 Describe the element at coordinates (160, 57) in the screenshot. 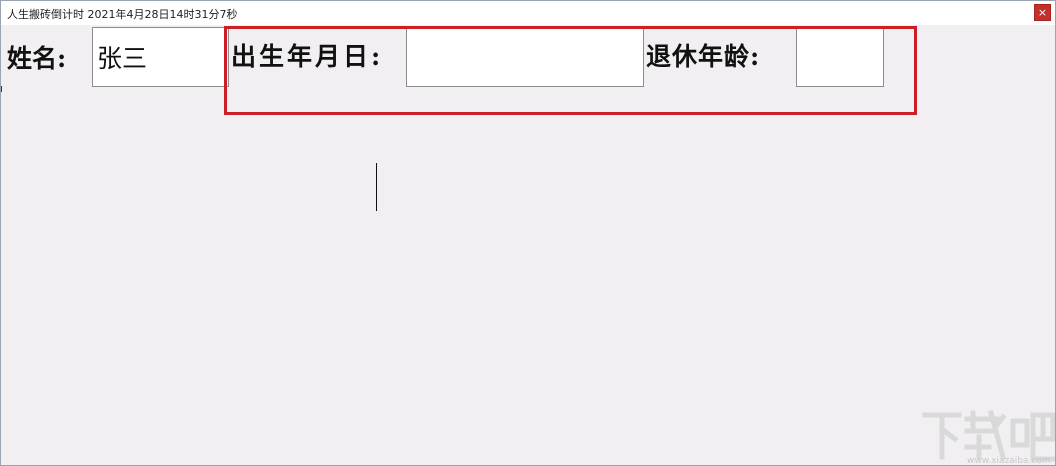

I see `name-input` at that location.